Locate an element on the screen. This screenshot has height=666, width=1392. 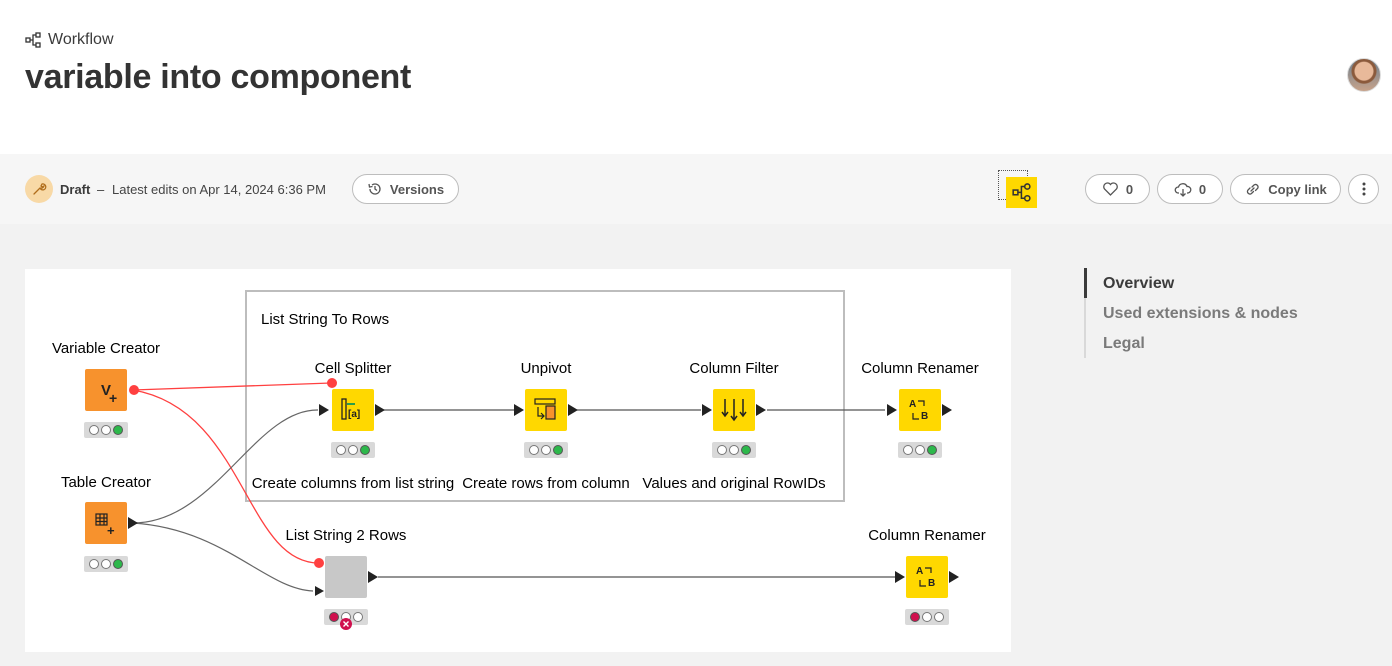
workflow-view-button is located at coordinates (1021, 192).